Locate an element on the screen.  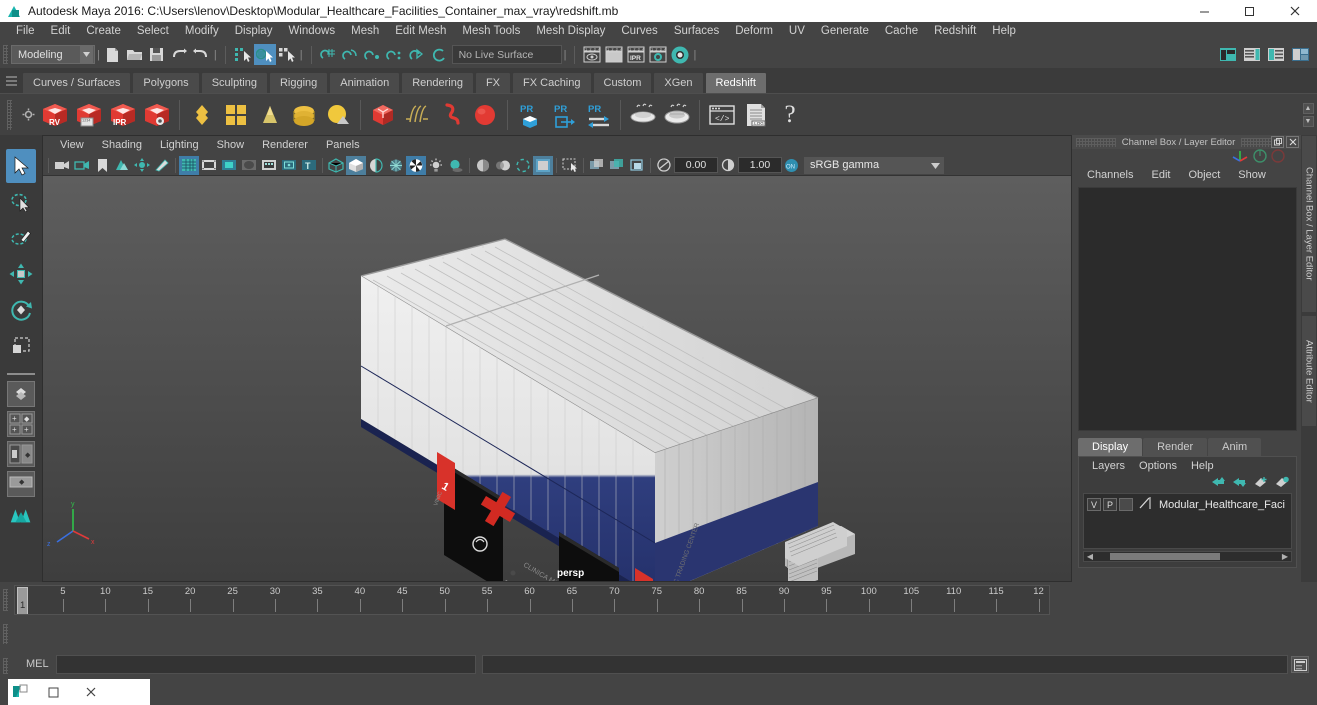
menu-mesh: Mesh is located at coordinates (365, 31).